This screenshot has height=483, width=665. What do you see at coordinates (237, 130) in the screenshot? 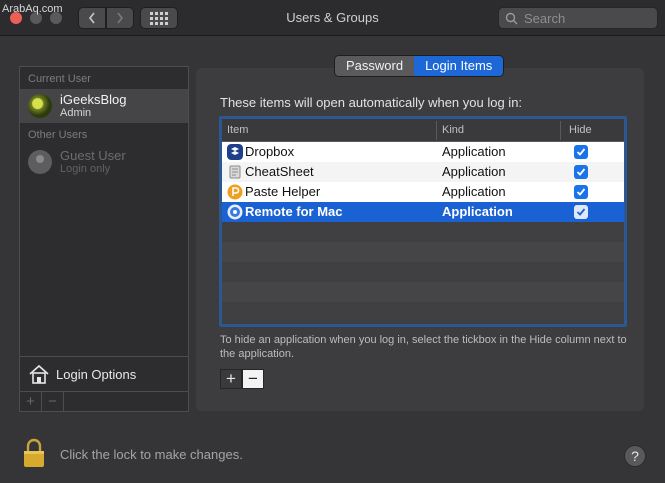
I see `column-header-item: Item` at bounding box center [237, 130].